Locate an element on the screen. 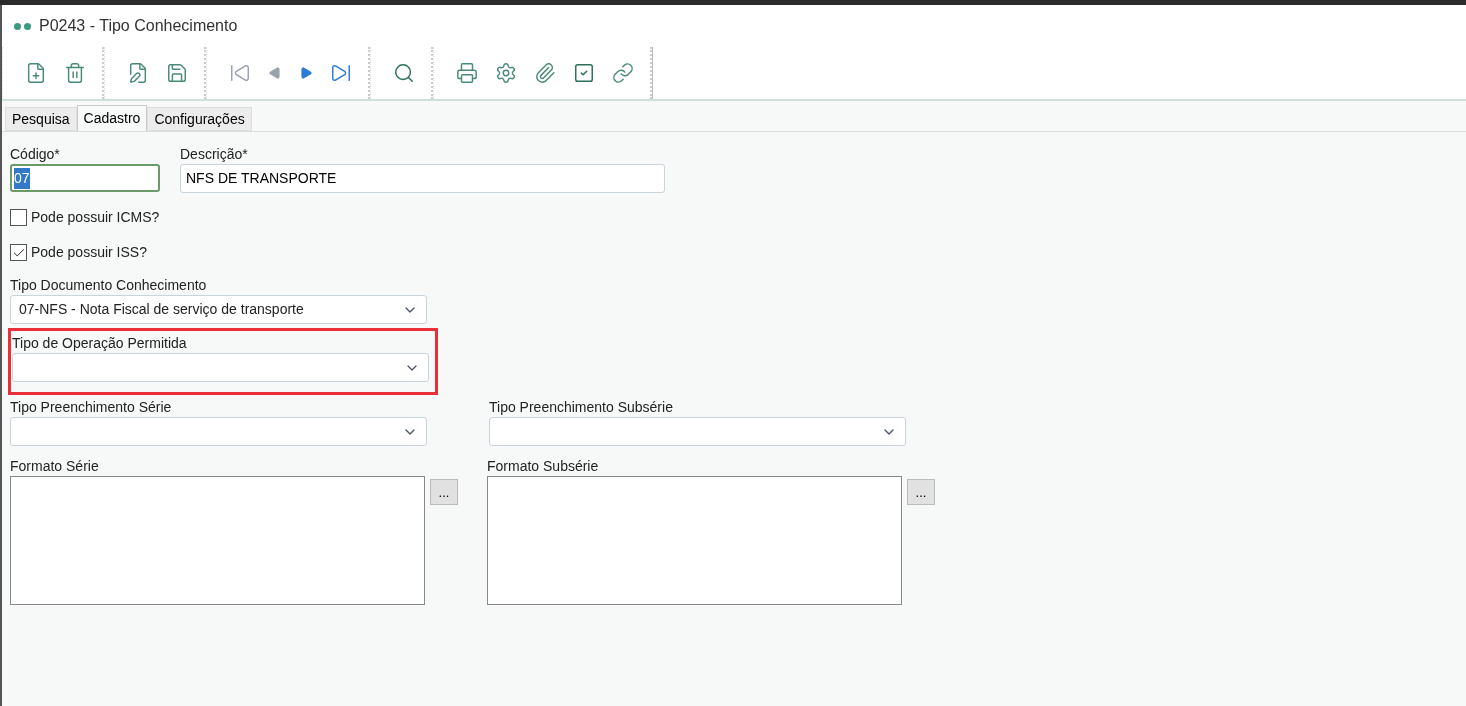 This screenshot has height=706, width=1466. tab: Cadastro is located at coordinates (112, 118).